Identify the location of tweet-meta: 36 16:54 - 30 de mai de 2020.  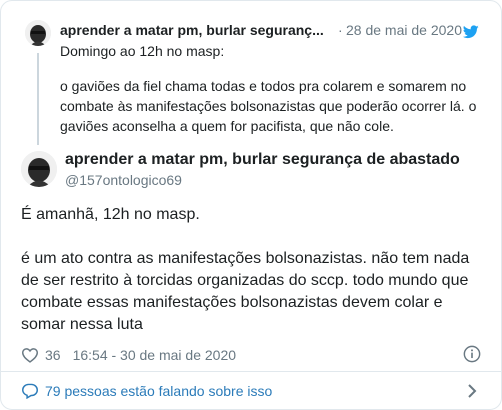
(128, 355).